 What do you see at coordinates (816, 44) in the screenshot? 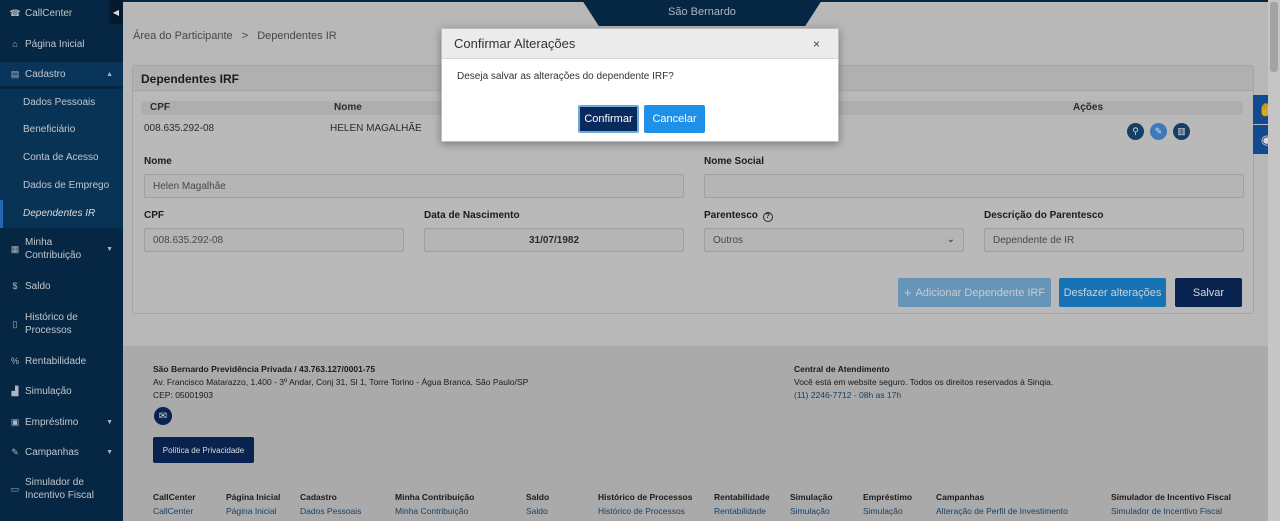
I see `close-icon: ×` at bounding box center [816, 44].